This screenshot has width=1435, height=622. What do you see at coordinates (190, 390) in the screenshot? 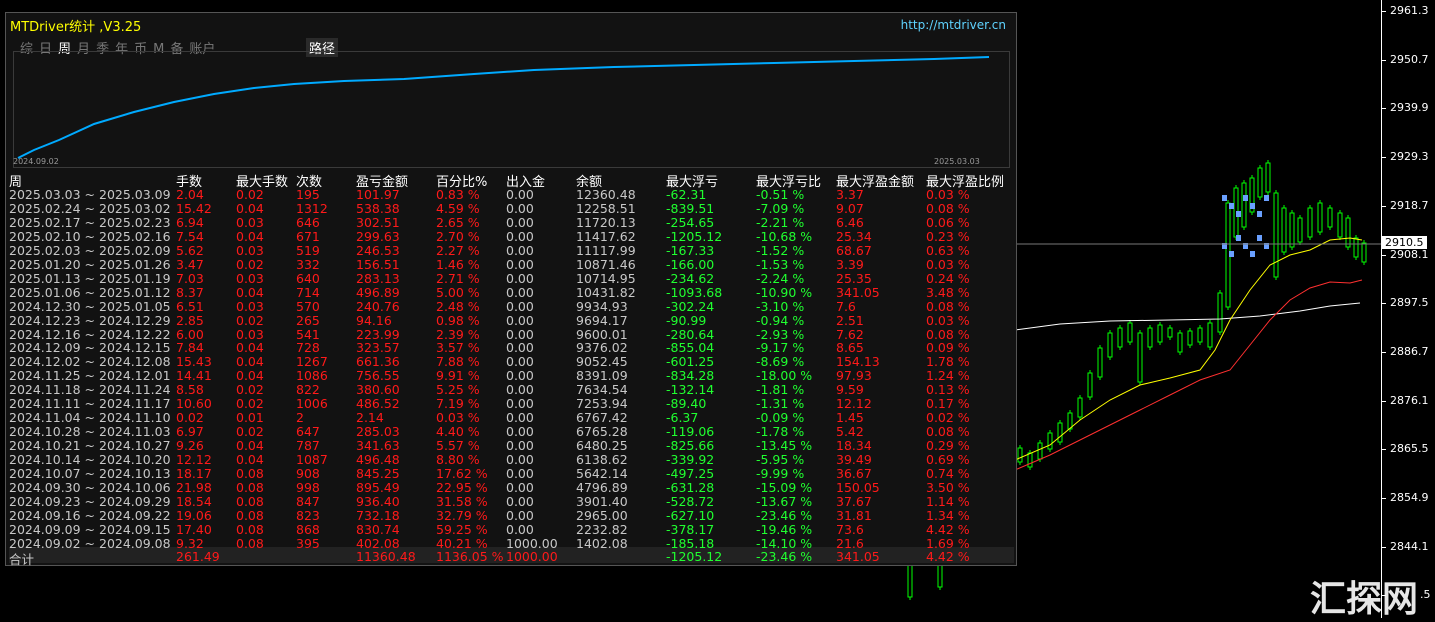
I see `cell-lots: 8.58` at bounding box center [190, 390].